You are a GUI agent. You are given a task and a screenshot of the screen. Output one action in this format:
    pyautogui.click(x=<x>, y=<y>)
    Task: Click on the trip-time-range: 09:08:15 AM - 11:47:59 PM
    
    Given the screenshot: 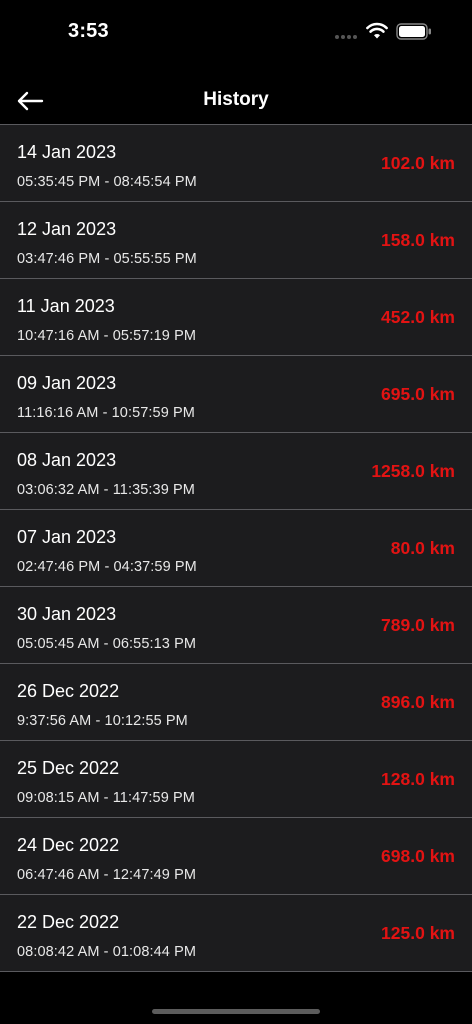 What is the action you would take?
    pyautogui.click(x=106, y=798)
    